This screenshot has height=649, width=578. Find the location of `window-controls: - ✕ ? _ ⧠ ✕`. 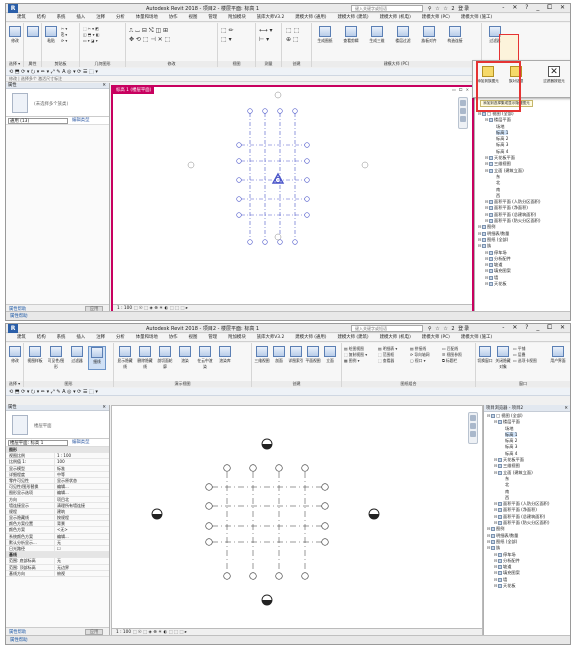

window-controls: - ✕ ? _ ⧠ ✕ is located at coordinates (535, 328).